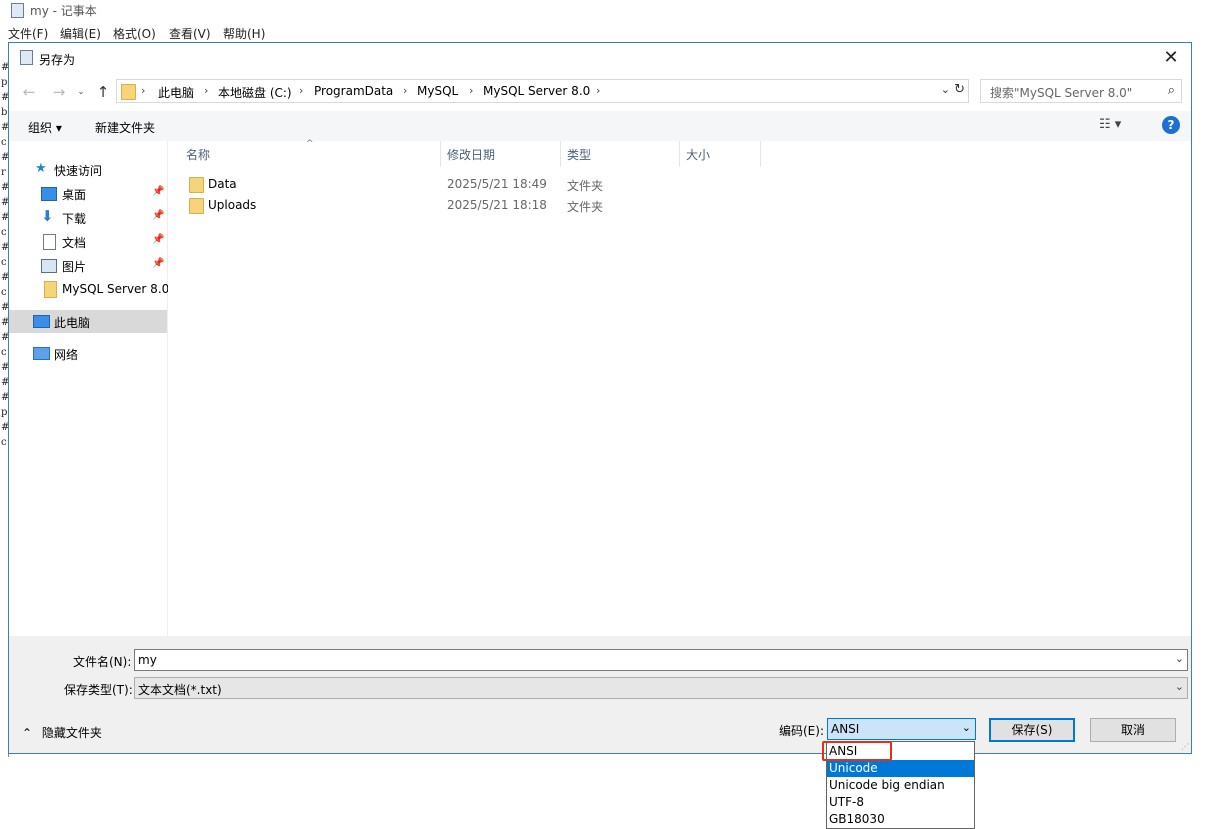 Image resolution: width=1220 pixels, height=829 pixels. I want to click on filetype-select: 文本文档(*.txt) ⌄, so click(661, 688).